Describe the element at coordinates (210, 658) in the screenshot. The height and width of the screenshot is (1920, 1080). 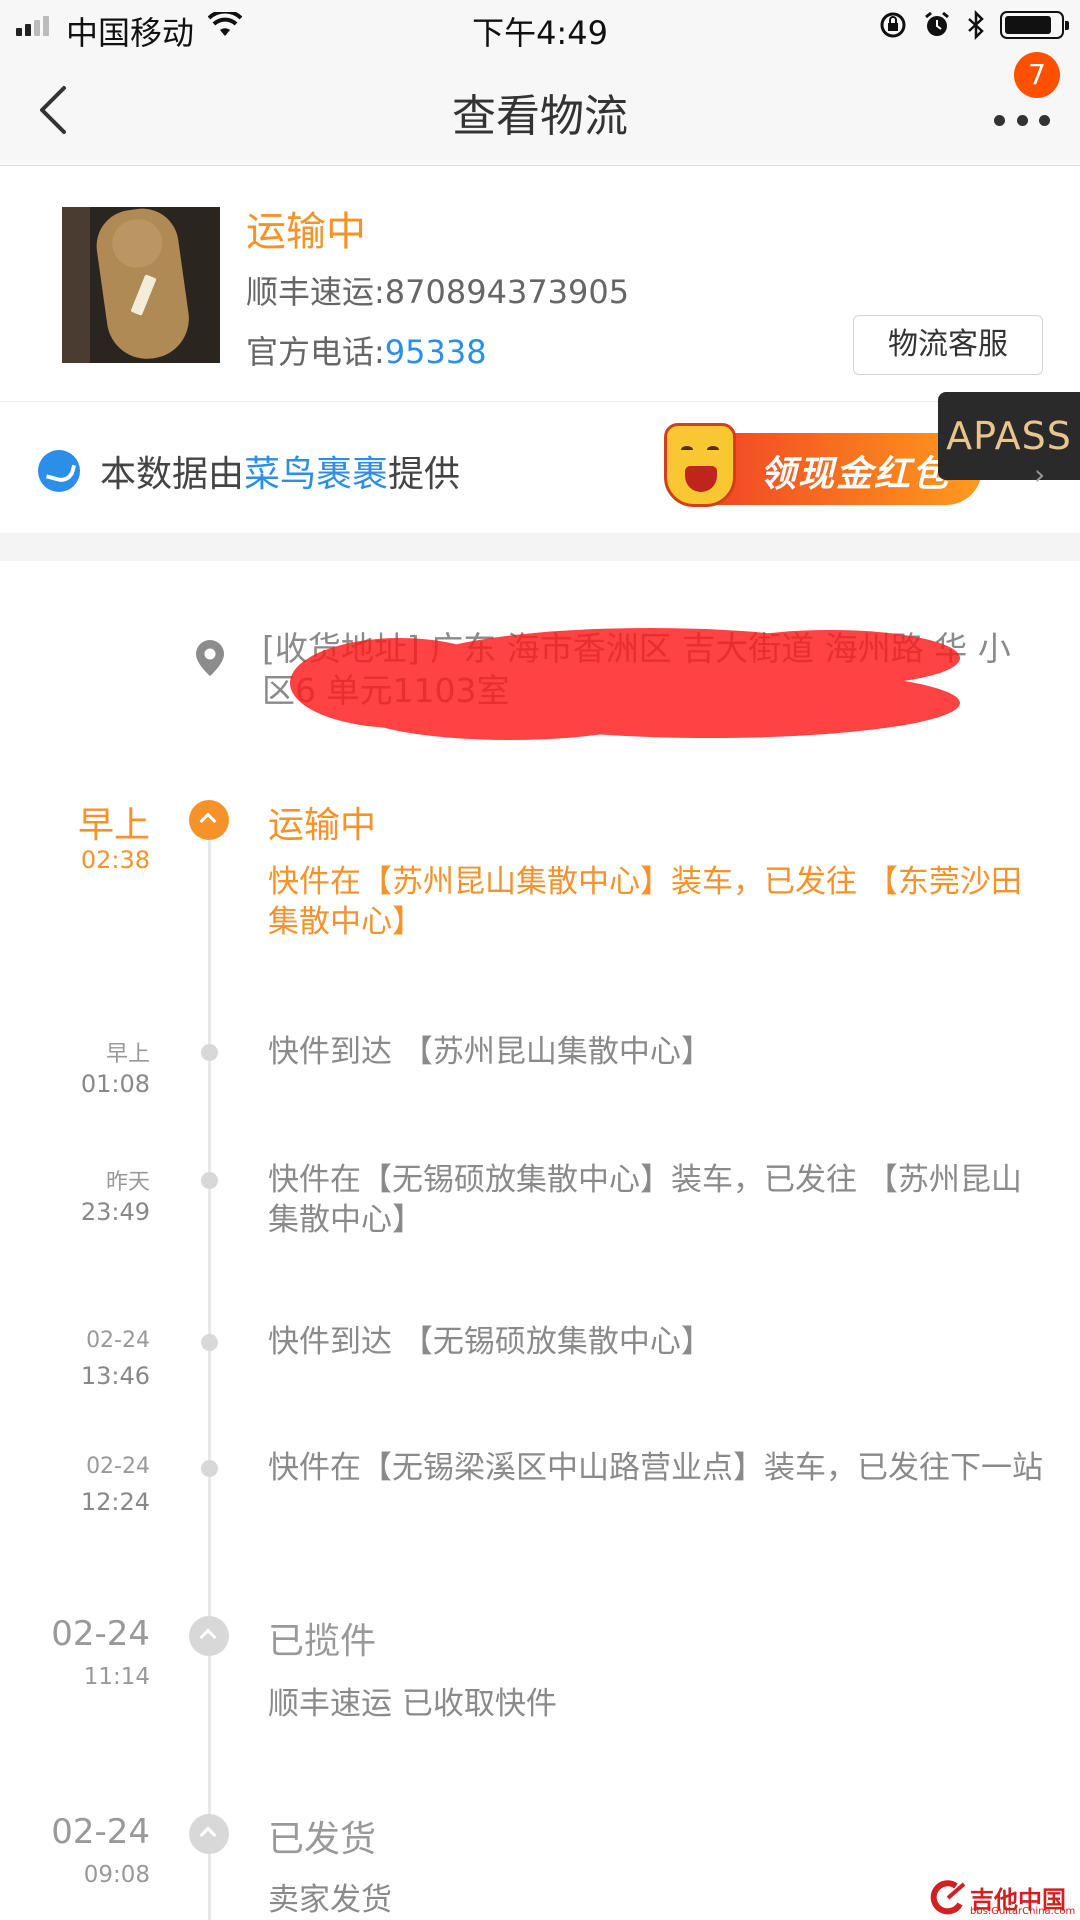
I see `location-pin-icon` at that location.